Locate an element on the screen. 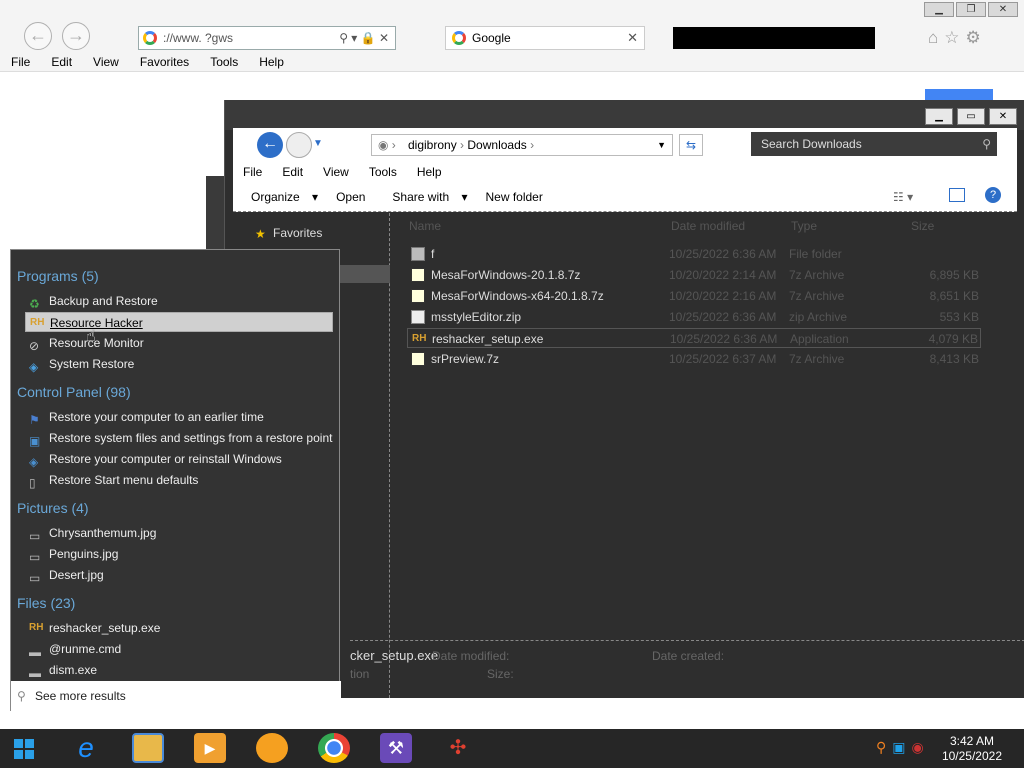 This screenshot has width=1024, height=768. tab-google: Google ✕ is located at coordinates (545, 38).